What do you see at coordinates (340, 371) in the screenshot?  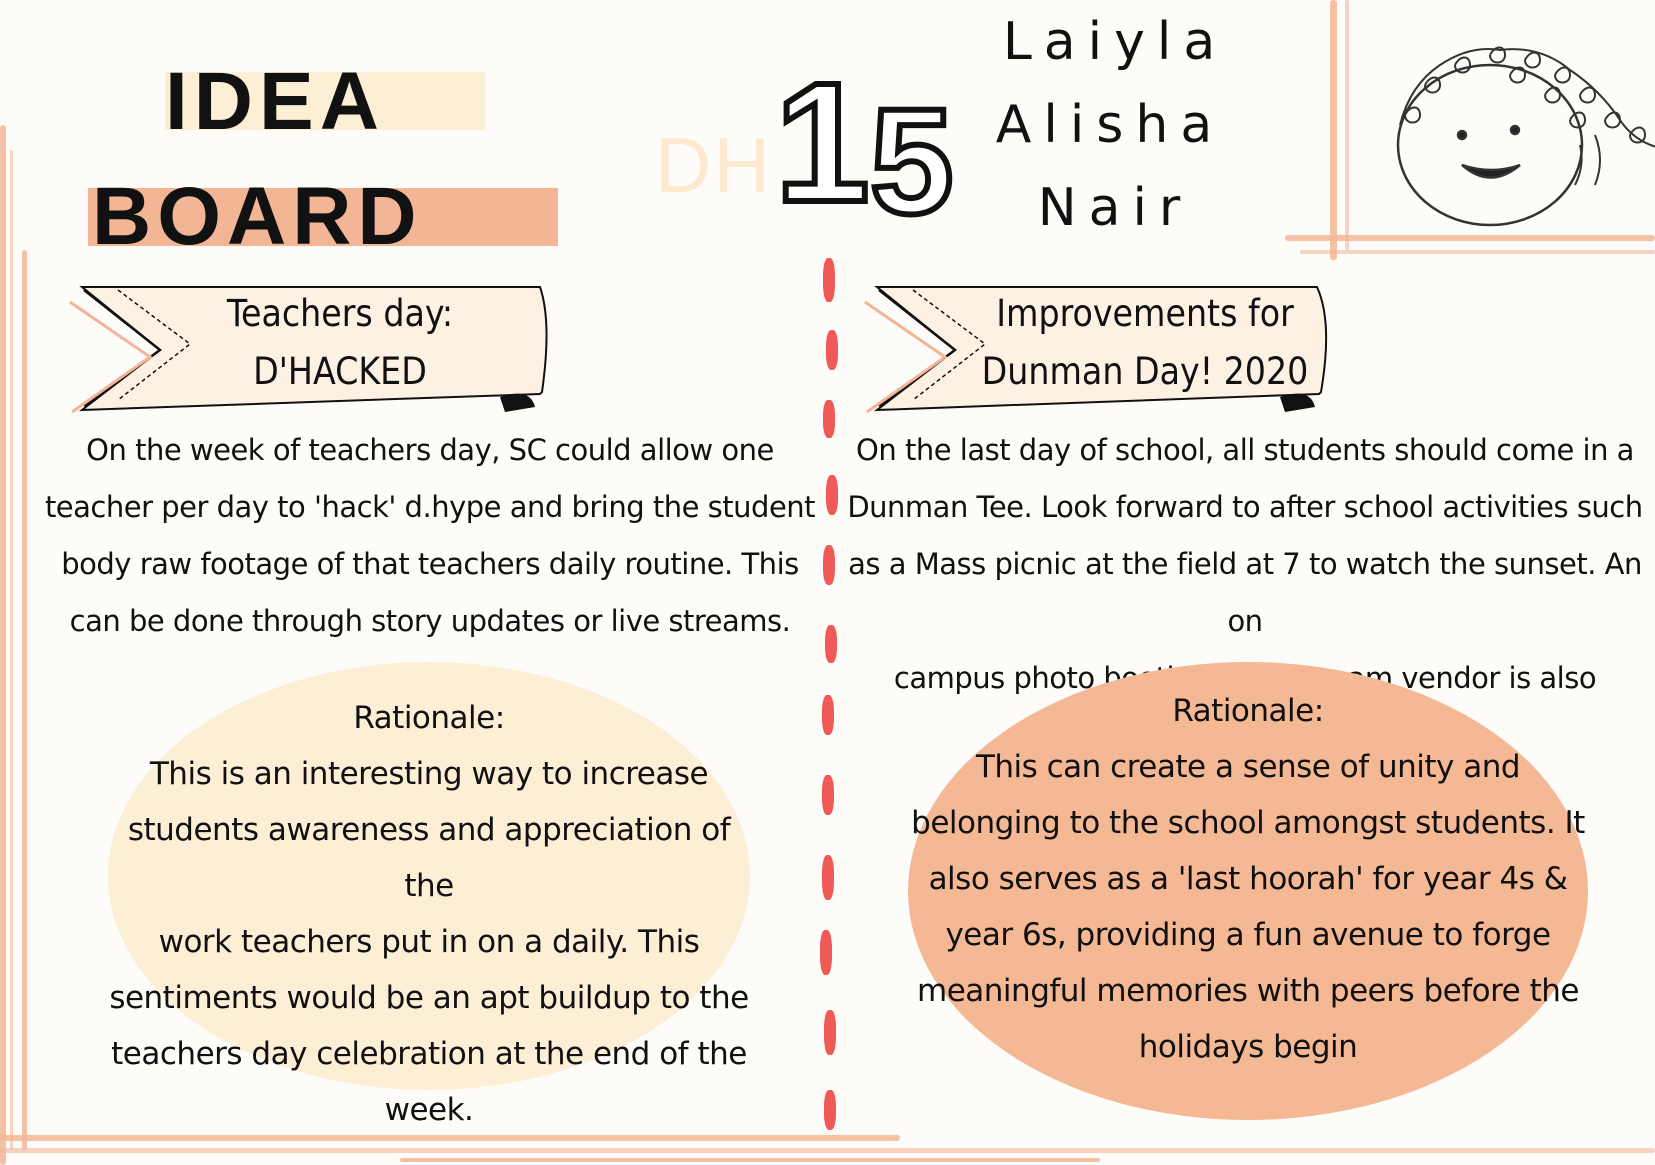 I see `left-banner-line-2: D'HACKED` at bounding box center [340, 371].